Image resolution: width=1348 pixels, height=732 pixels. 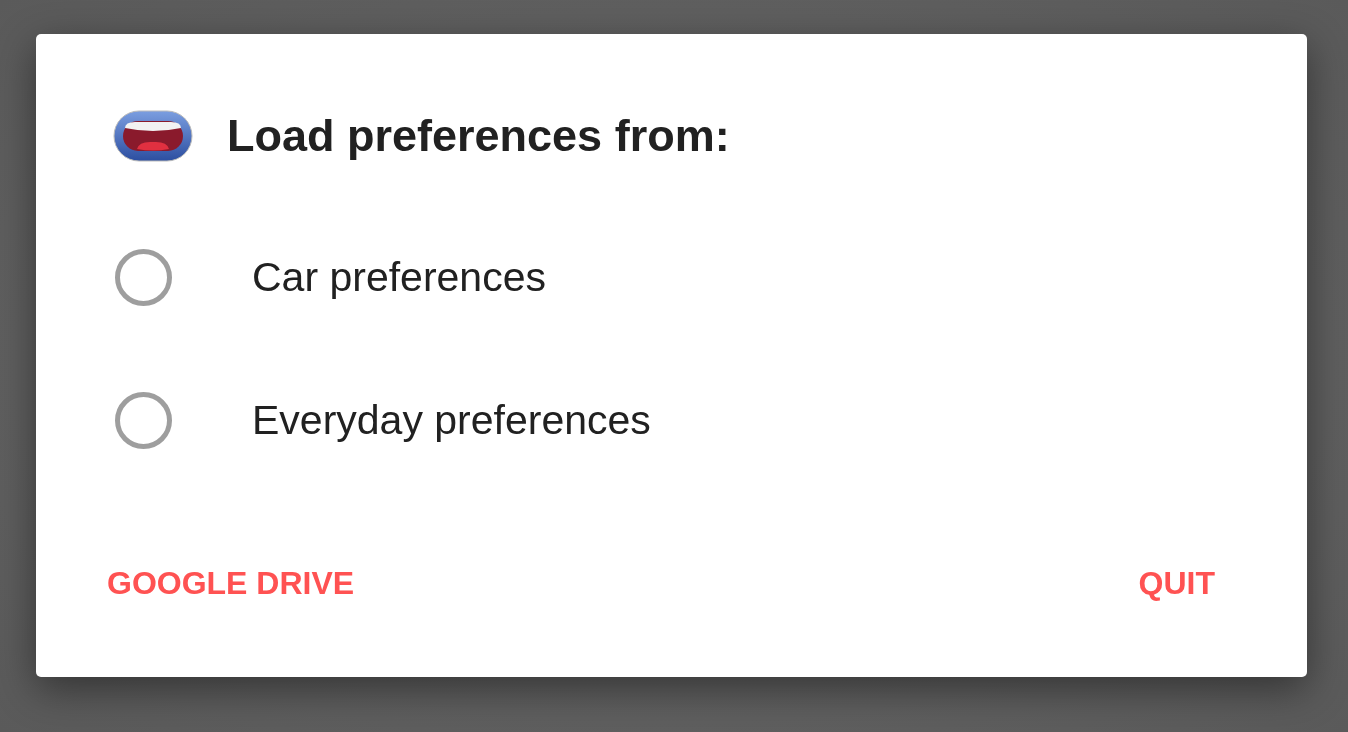 I want to click on option-label: Car preferences, so click(x=399, y=277).